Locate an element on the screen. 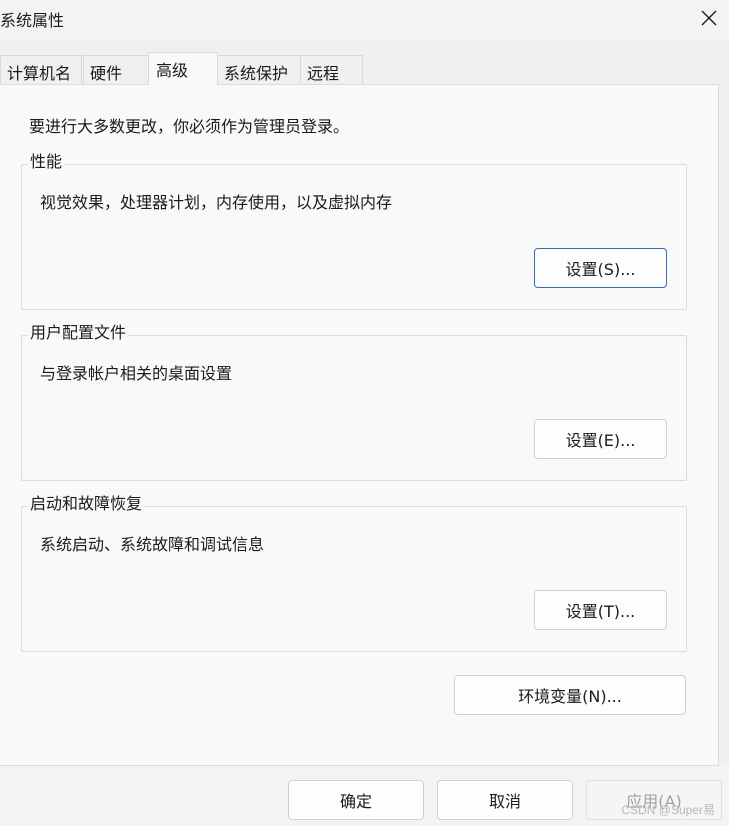 Image resolution: width=729 pixels, height=826 pixels. tab-system-protection: 系统保护 is located at coordinates (259, 69).